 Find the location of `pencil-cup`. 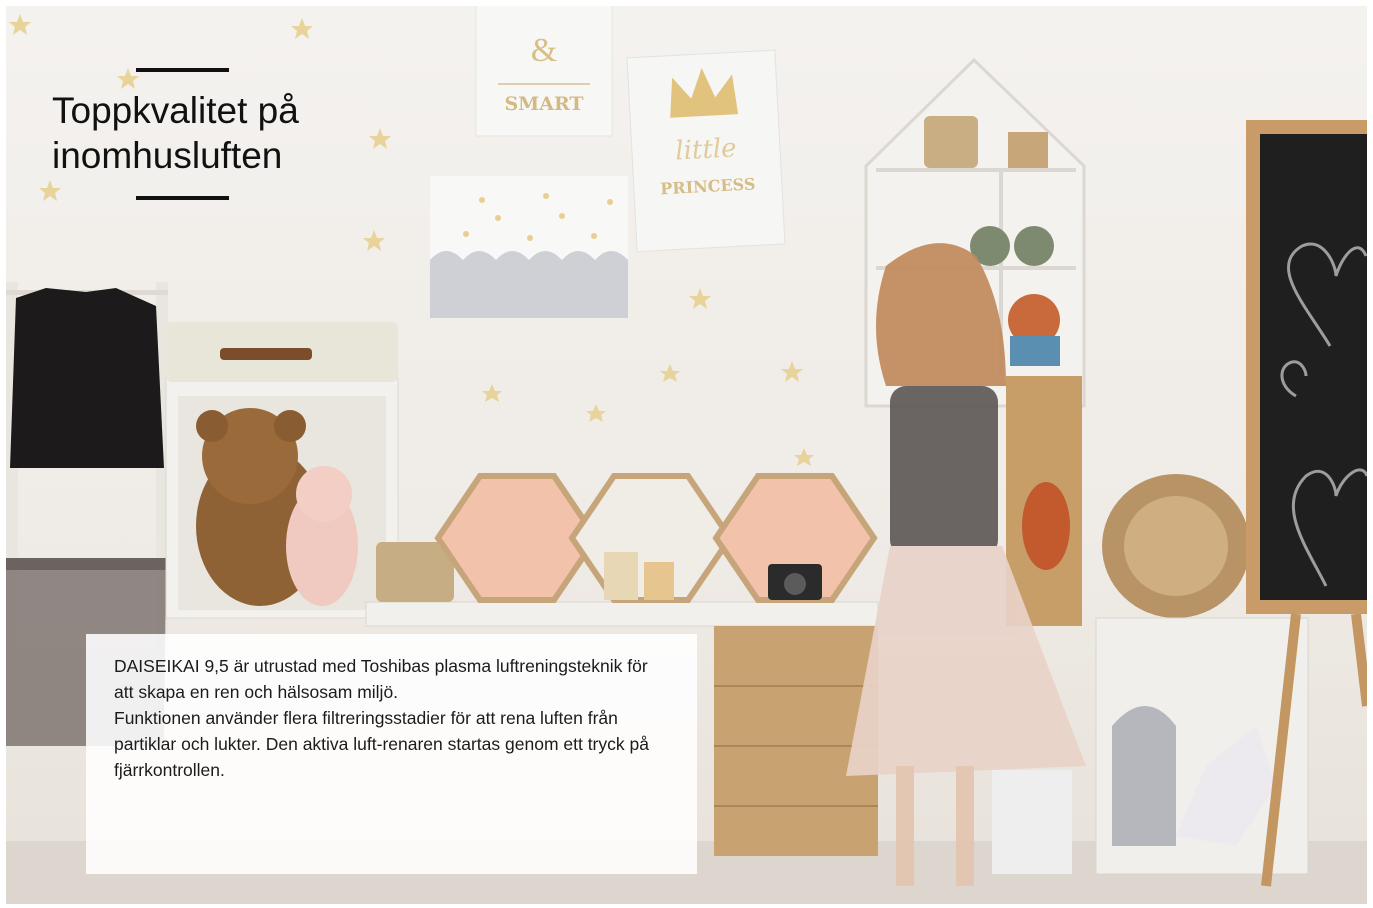

pencil-cup is located at coordinates (621, 576).